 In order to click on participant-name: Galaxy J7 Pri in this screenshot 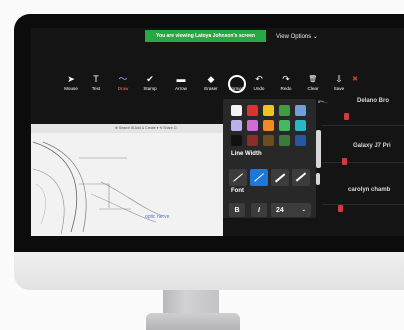, I will do `click(372, 146)`.